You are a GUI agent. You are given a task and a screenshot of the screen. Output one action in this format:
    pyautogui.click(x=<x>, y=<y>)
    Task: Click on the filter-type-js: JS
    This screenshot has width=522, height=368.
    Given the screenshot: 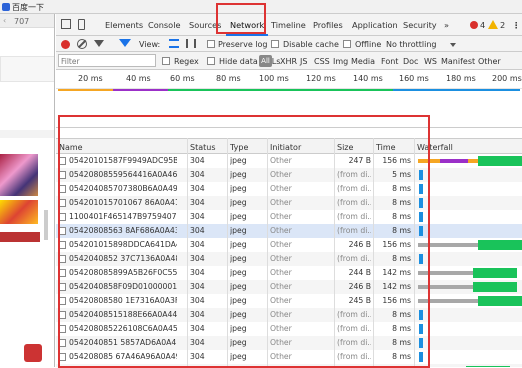 What is the action you would take?
    pyautogui.click(x=303, y=61)
    